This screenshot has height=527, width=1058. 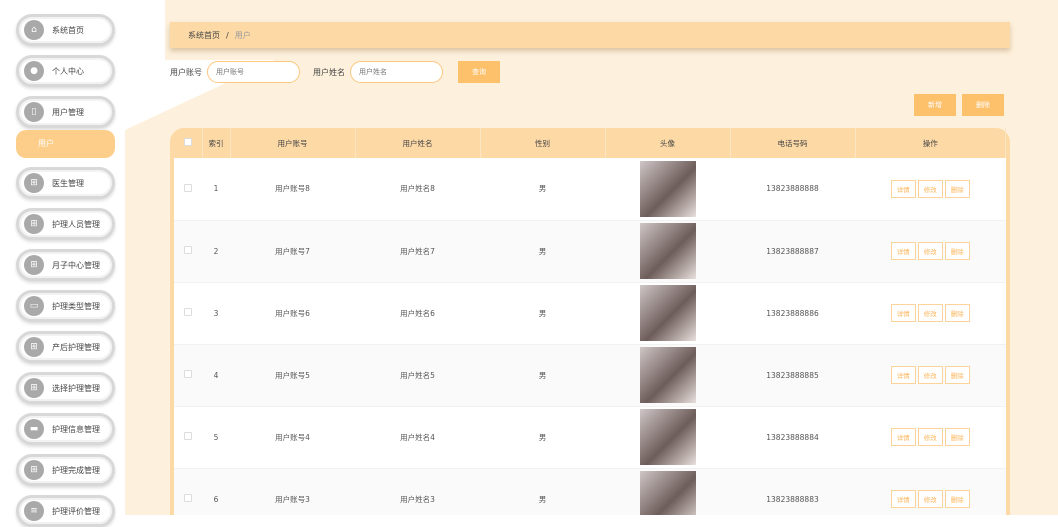 What do you see at coordinates (292, 313) in the screenshot?
I see `cell-account: 用户账号6` at bounding box center [292, 313].